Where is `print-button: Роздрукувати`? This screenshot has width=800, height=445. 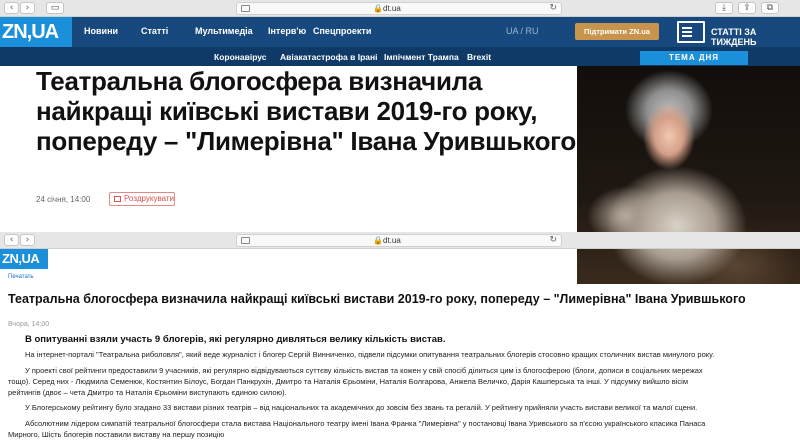 print-button: Роздрукувати is located at coordinates (142, 199).